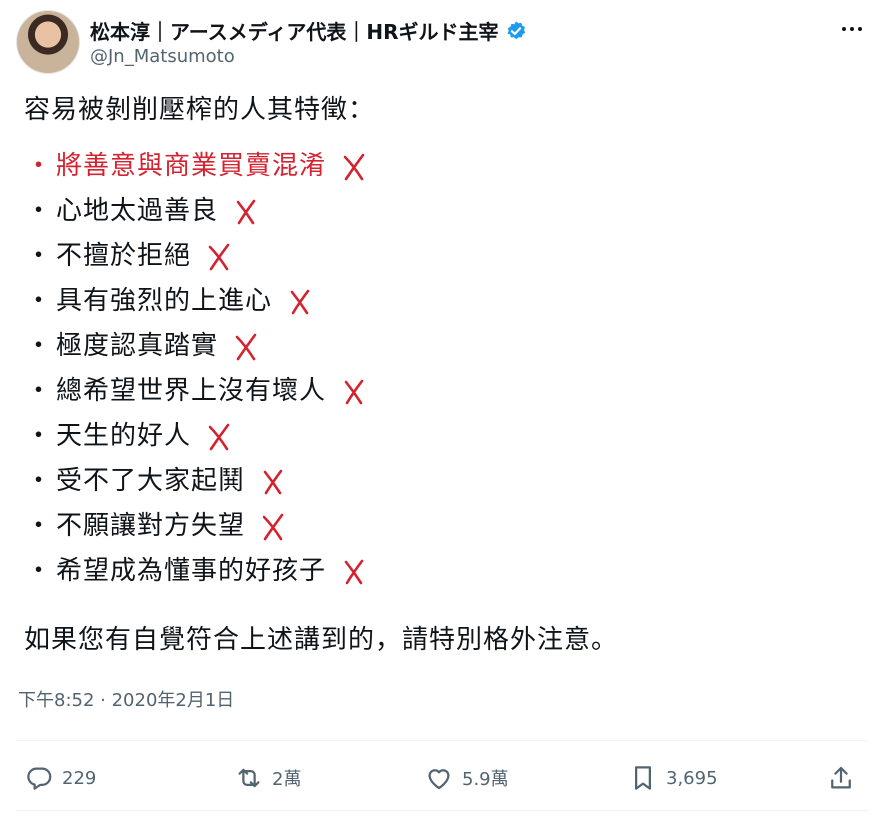 This screenshot has height=819, width=885. I want to click on bullet-text: 極度認真踏實, so click(137, 346).